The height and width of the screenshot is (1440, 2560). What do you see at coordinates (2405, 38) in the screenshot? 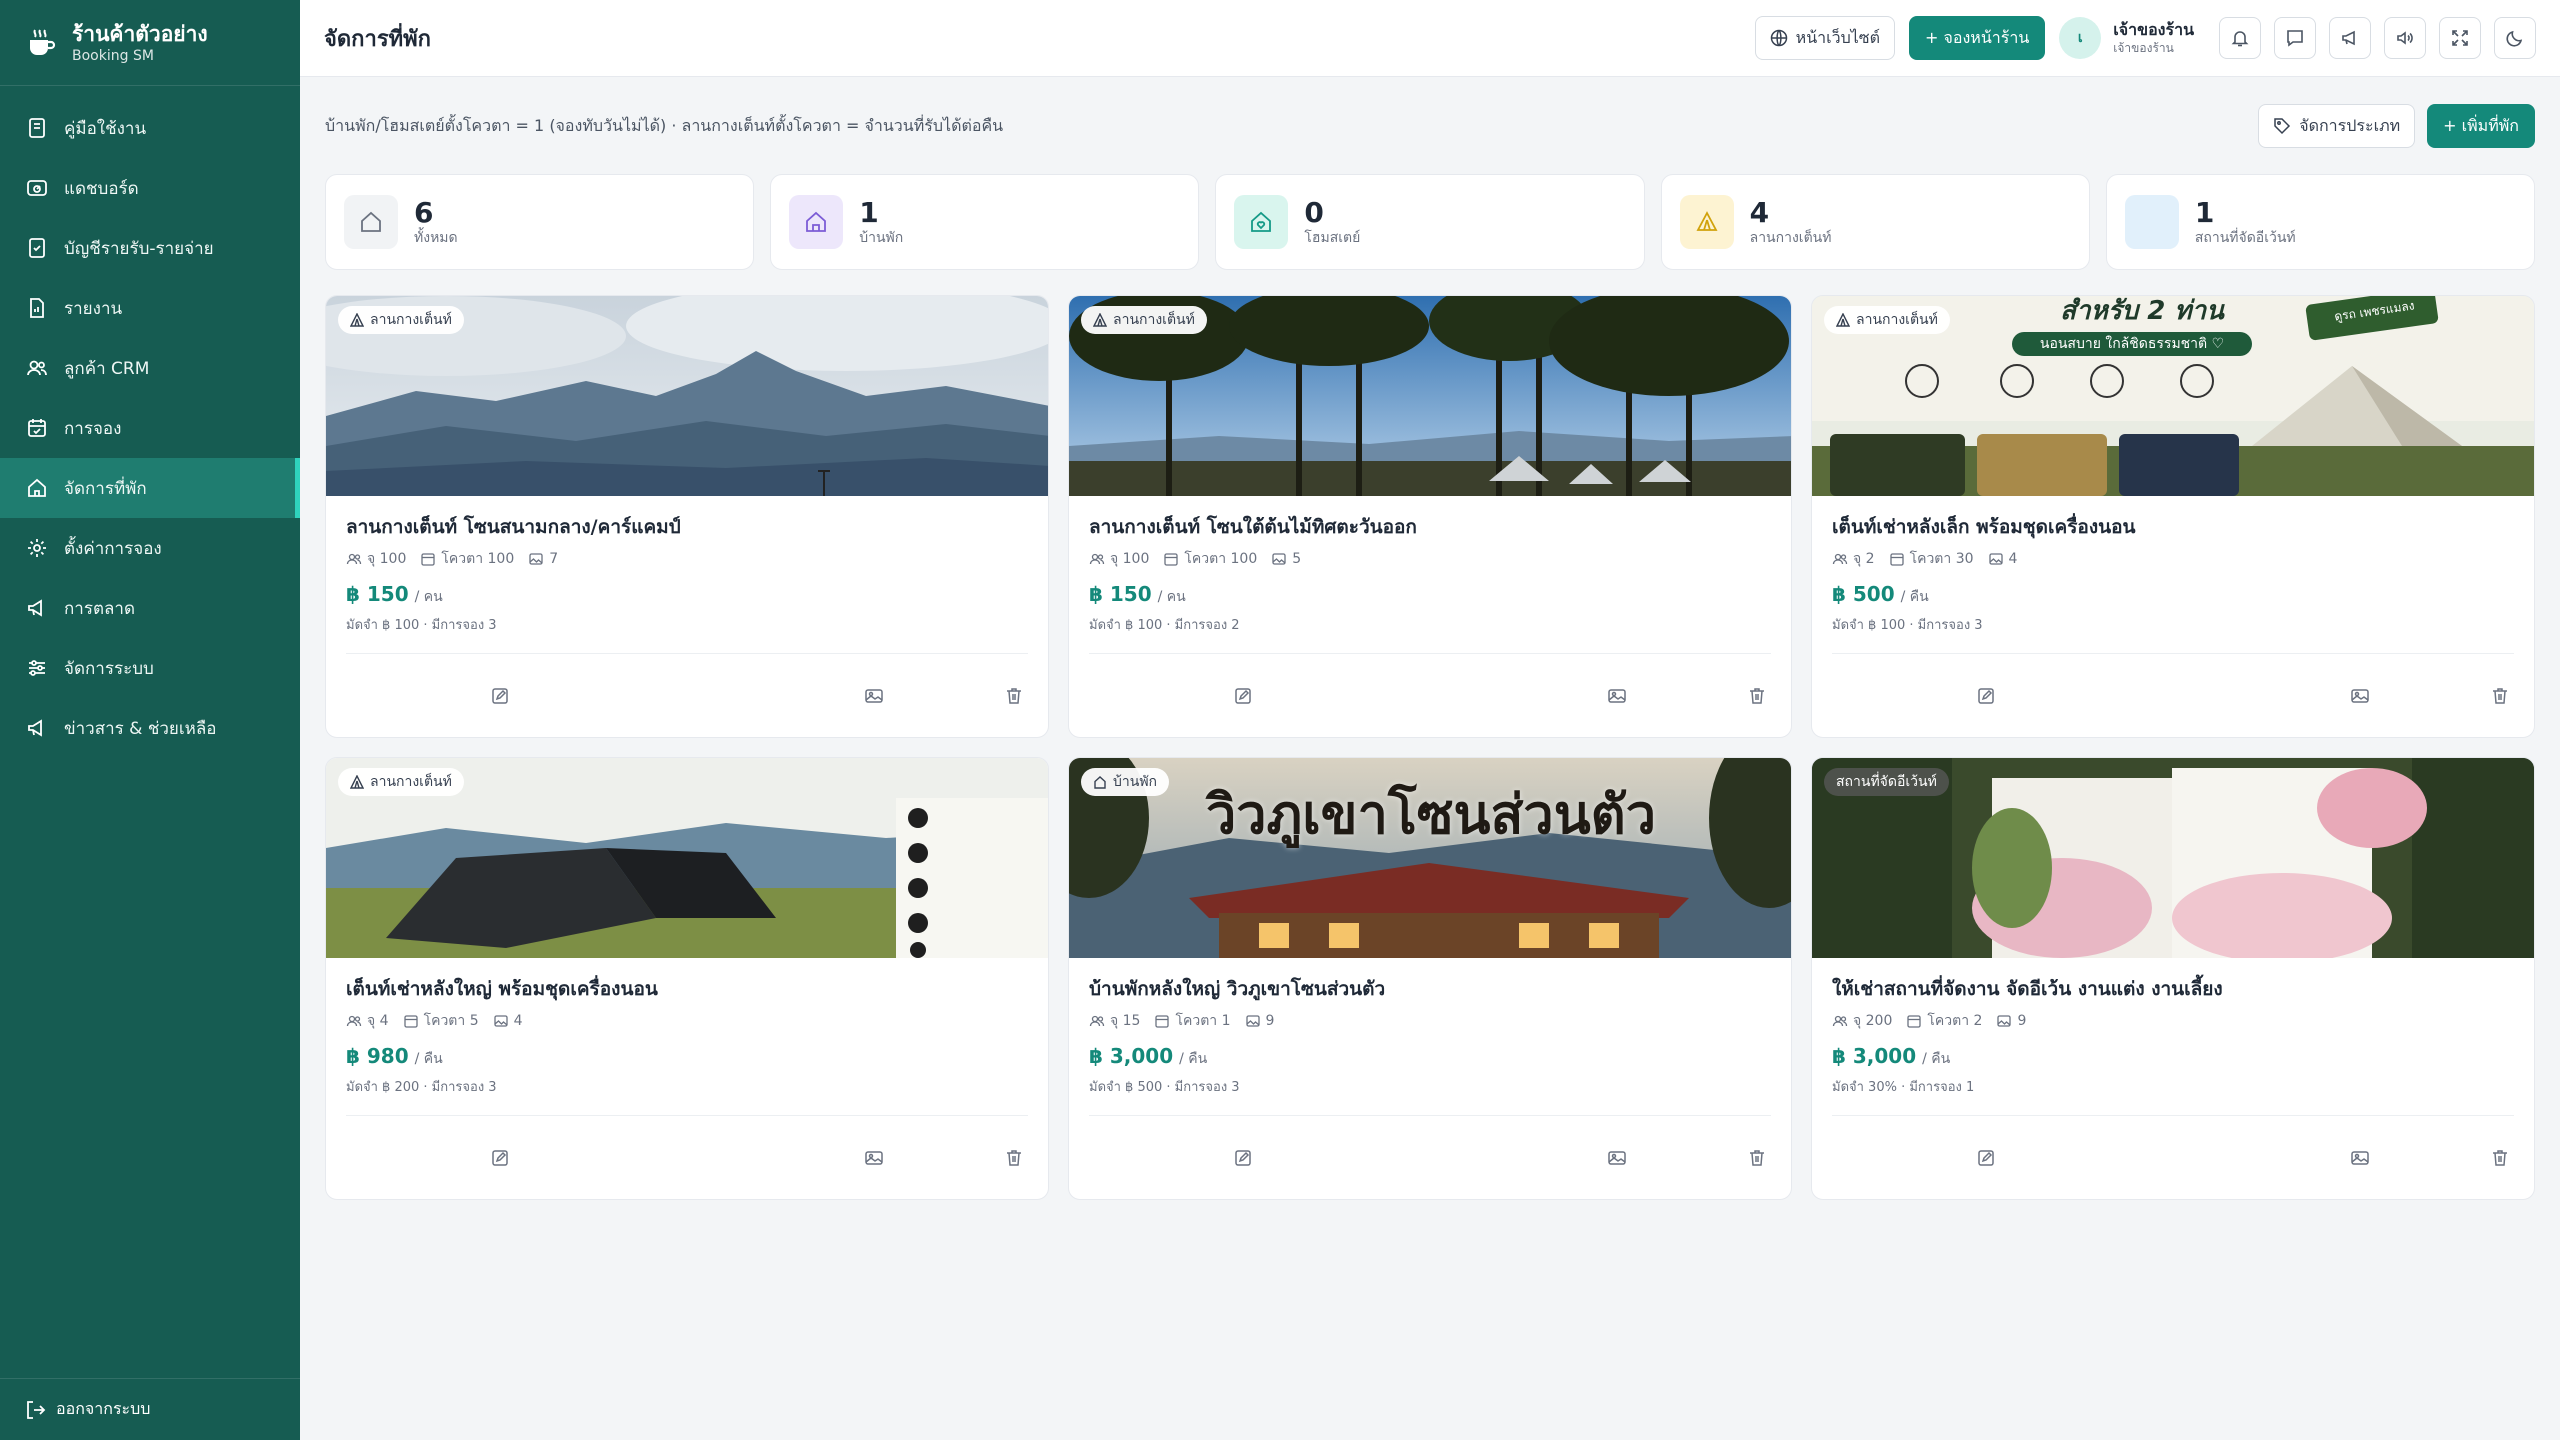
I see `sound-button` at bounding box center [2405, 38].